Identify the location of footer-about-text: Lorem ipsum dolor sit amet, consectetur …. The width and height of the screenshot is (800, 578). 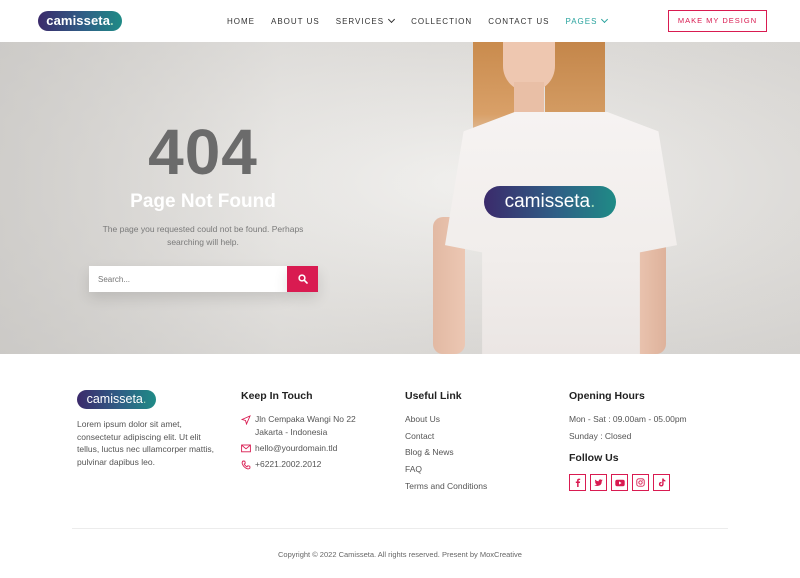
(145, 443).